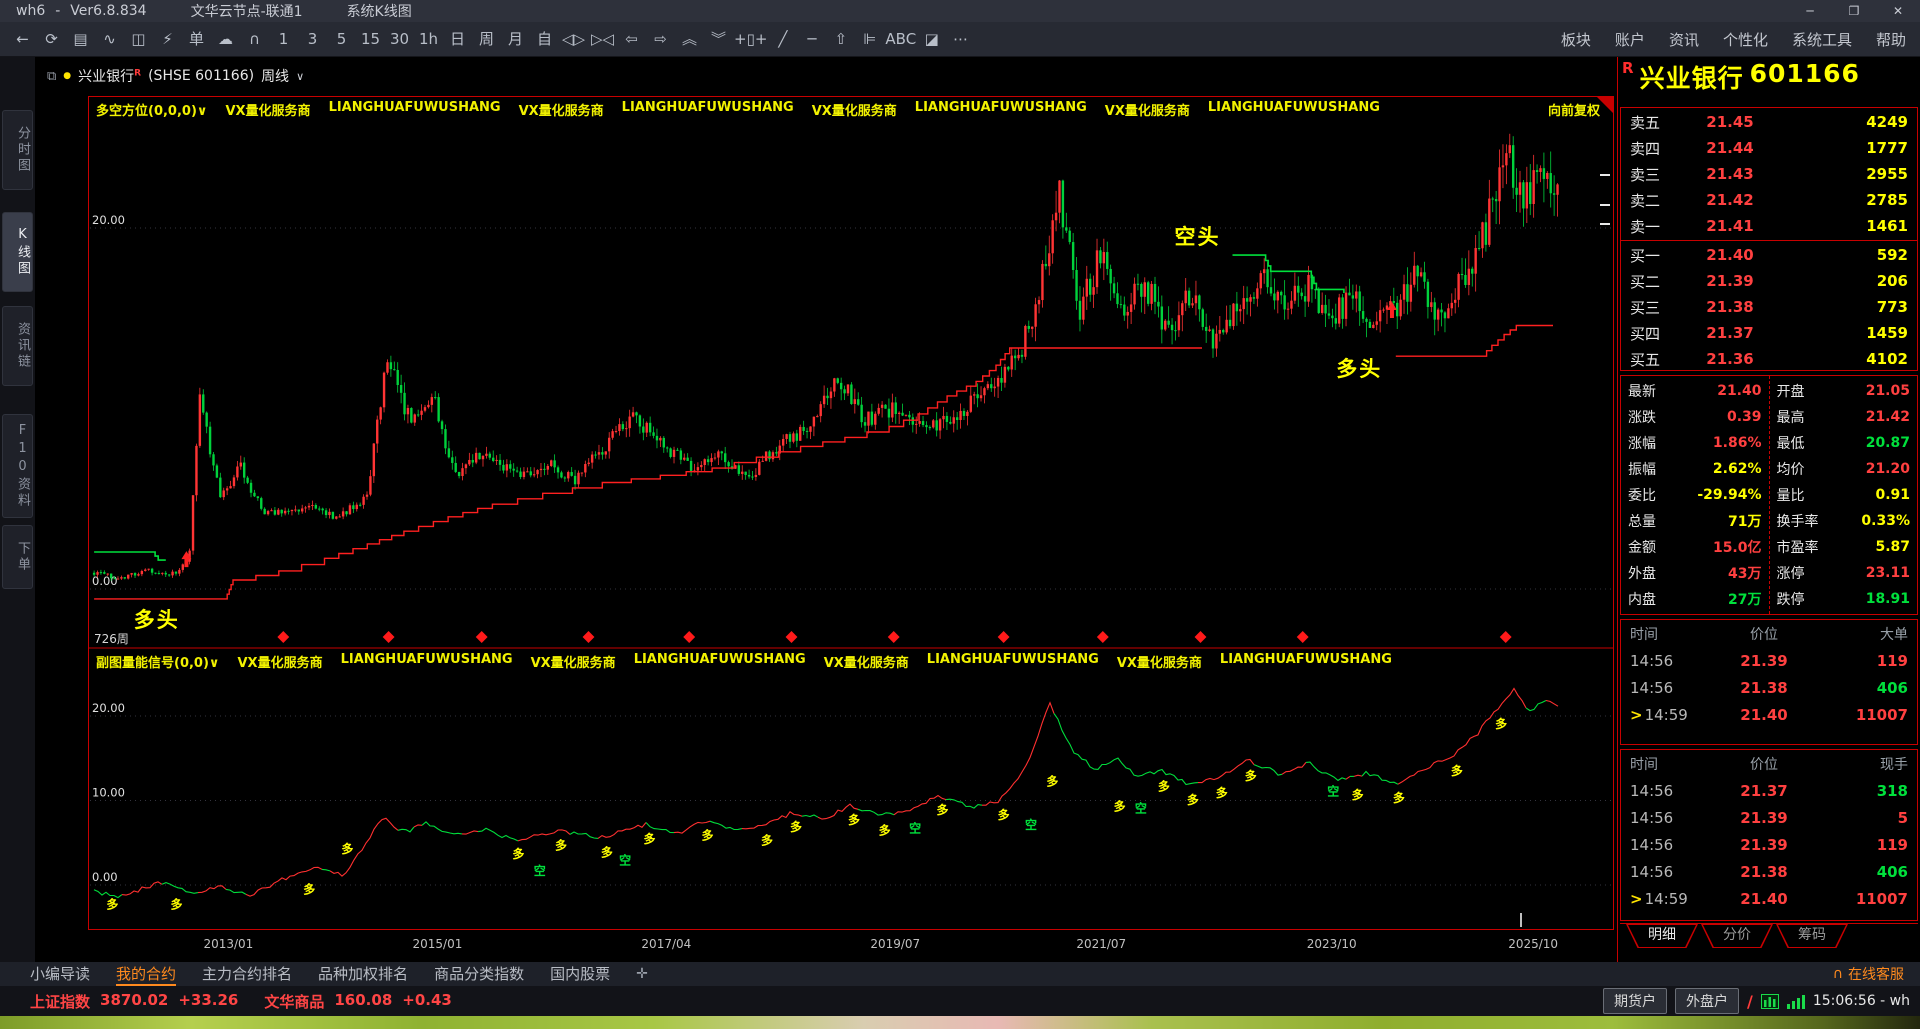 Image resolution: width=1920 pixels, height=1029 pixels. Describe the element at coordinates (312, 39) in the screenshot. I see `period-3min: 3` at that location.